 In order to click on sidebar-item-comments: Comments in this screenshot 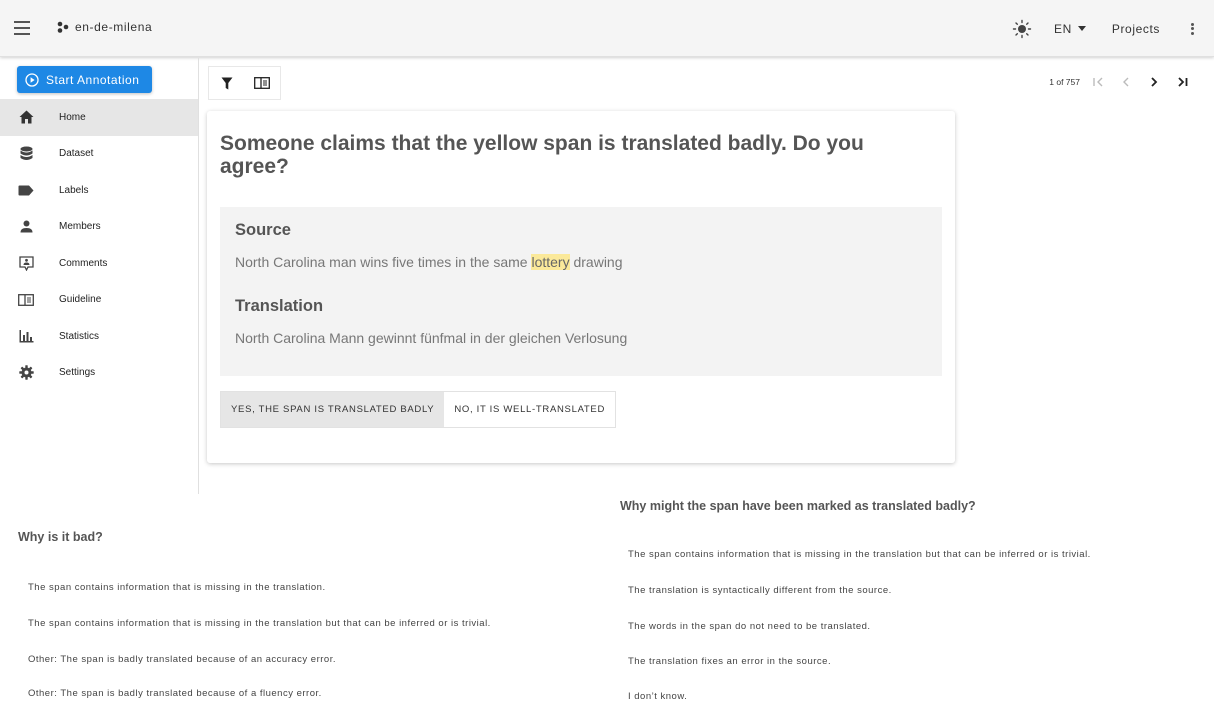, I will do `click(99, 263)`.